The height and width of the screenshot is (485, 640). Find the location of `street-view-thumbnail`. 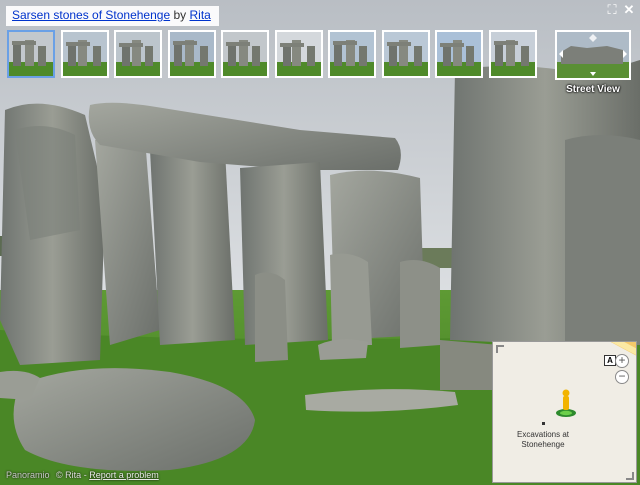

street-view-thumbnail is located at coordinates (593, 55).